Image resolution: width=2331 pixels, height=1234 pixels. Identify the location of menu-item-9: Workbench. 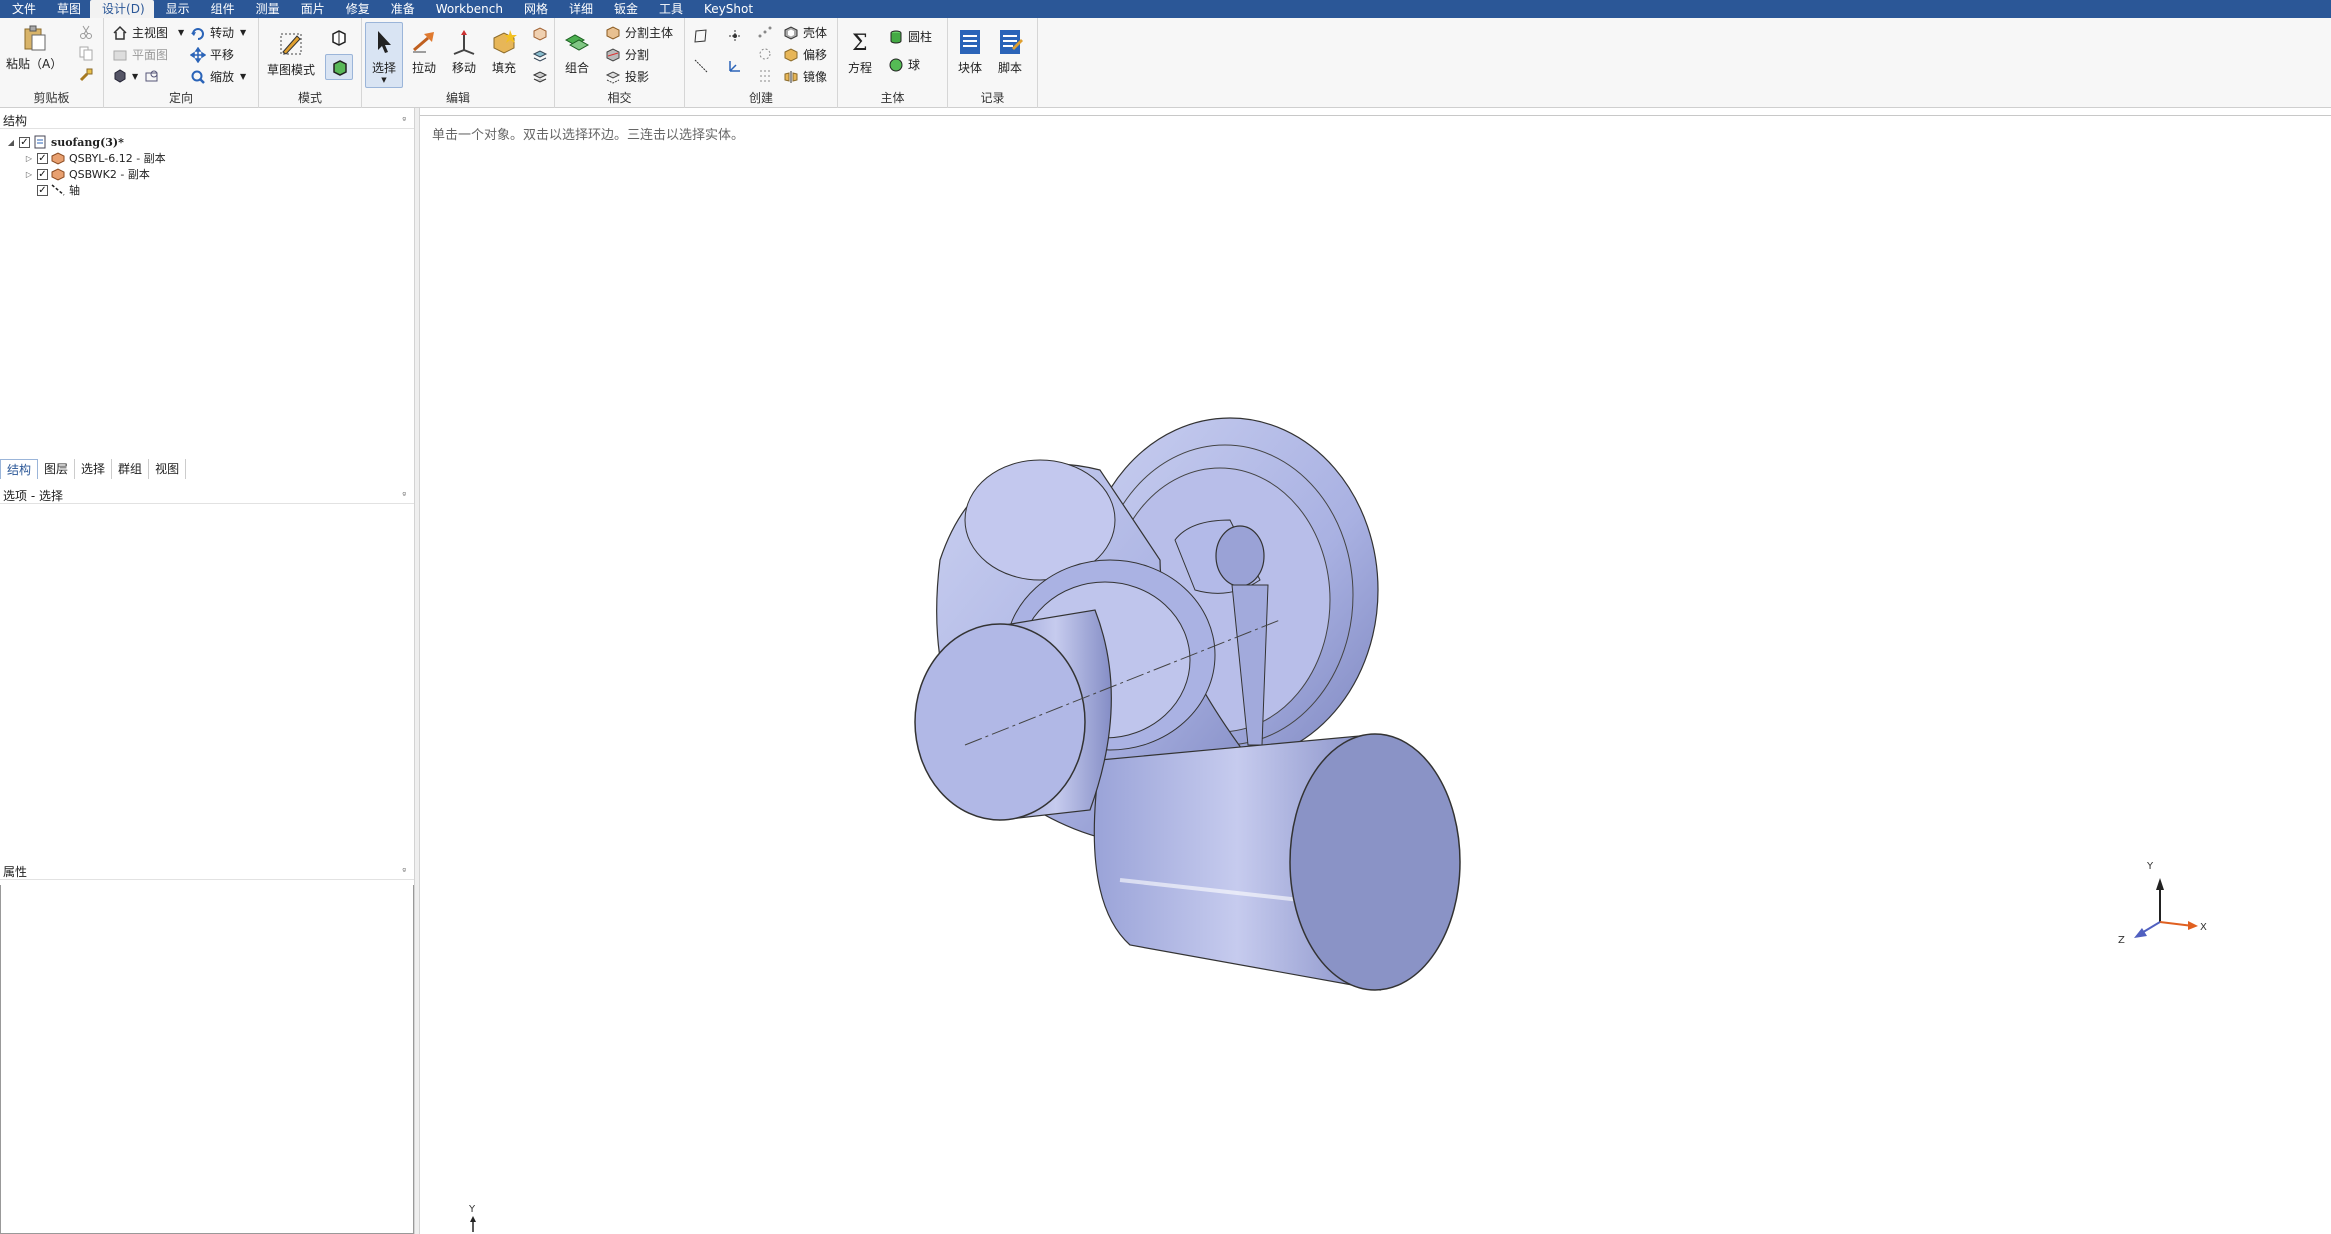
(468, 9).